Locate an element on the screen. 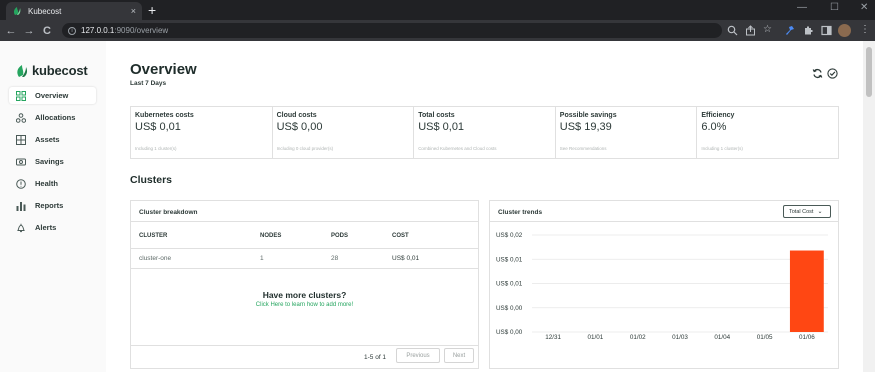 This screenshot has height=372, width=875. y-tick-label: US$ 0,02 is located at coordinates (509, 235).